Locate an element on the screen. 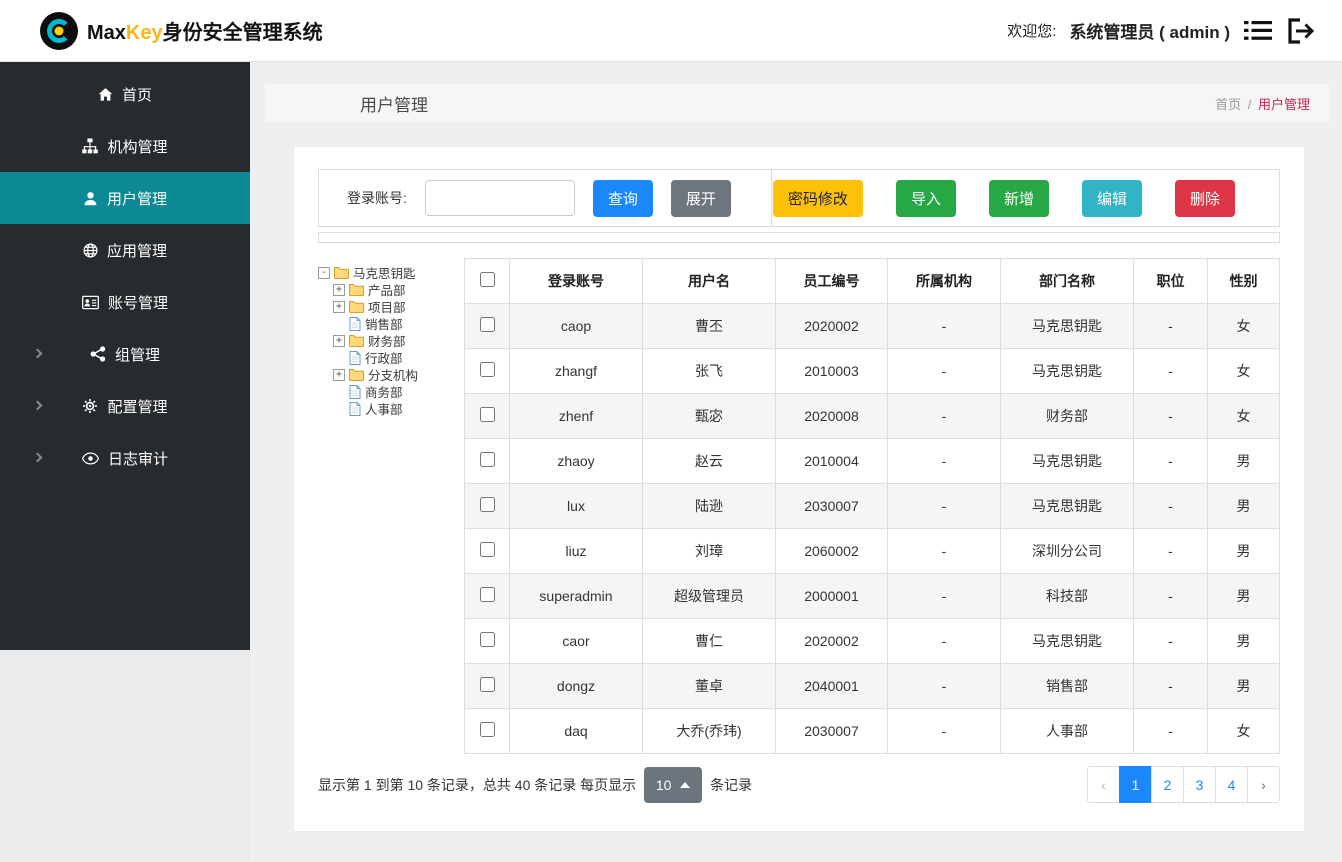 The width and height of the screenshot is (1342, 862). cell: zhenf is located at coordinates (576, 416).